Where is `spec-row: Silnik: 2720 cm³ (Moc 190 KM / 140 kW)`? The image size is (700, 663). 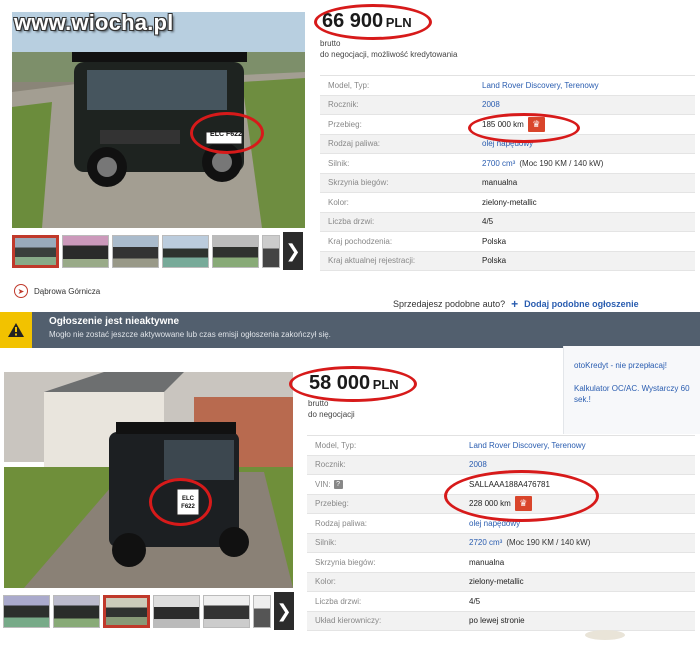
spec-row: Silnik: 2720 cm³ (Moc 190 KM / 140 kW) is located at coordinates (501, 543).